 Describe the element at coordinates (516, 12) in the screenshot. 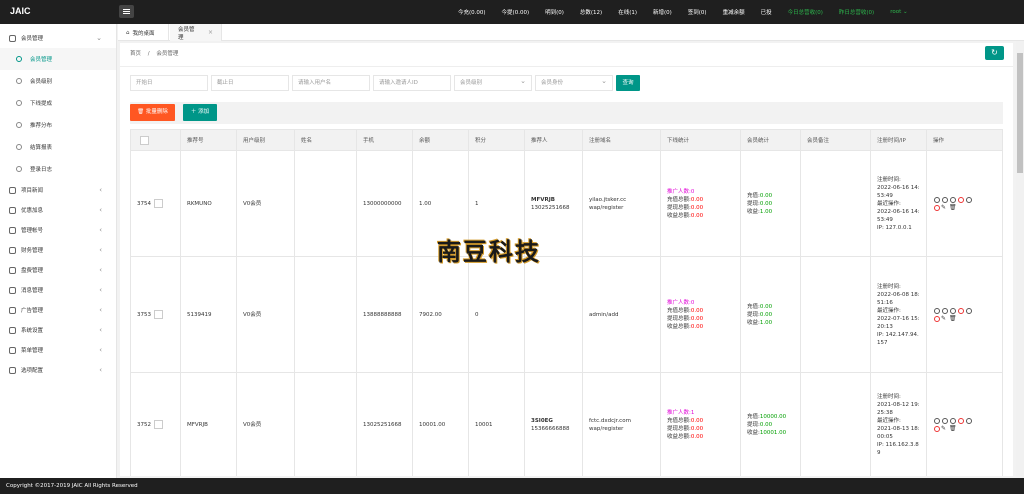

I see `top-nav-item: 今提(0.00)` at that location.